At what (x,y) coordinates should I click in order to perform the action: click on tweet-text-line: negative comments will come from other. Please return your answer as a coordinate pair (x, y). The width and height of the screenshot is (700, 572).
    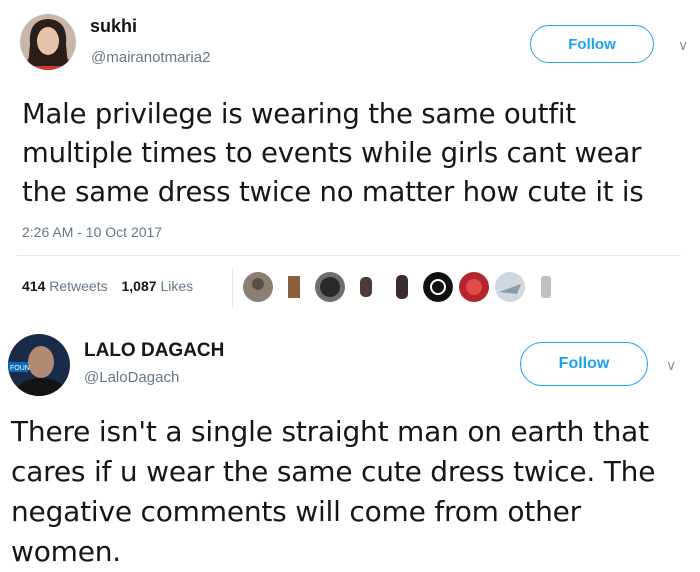
    Looking at the image, I should click on (296, 511).